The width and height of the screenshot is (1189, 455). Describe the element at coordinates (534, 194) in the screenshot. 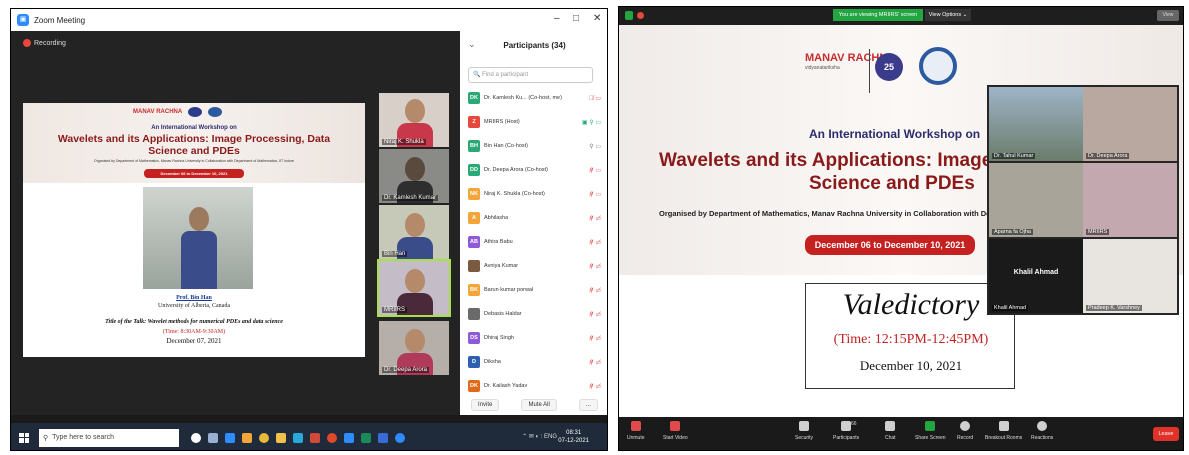

I see `participant-row: NK Niraj K. Shukla (Co-host) ⚲̸ ▭` at that location.